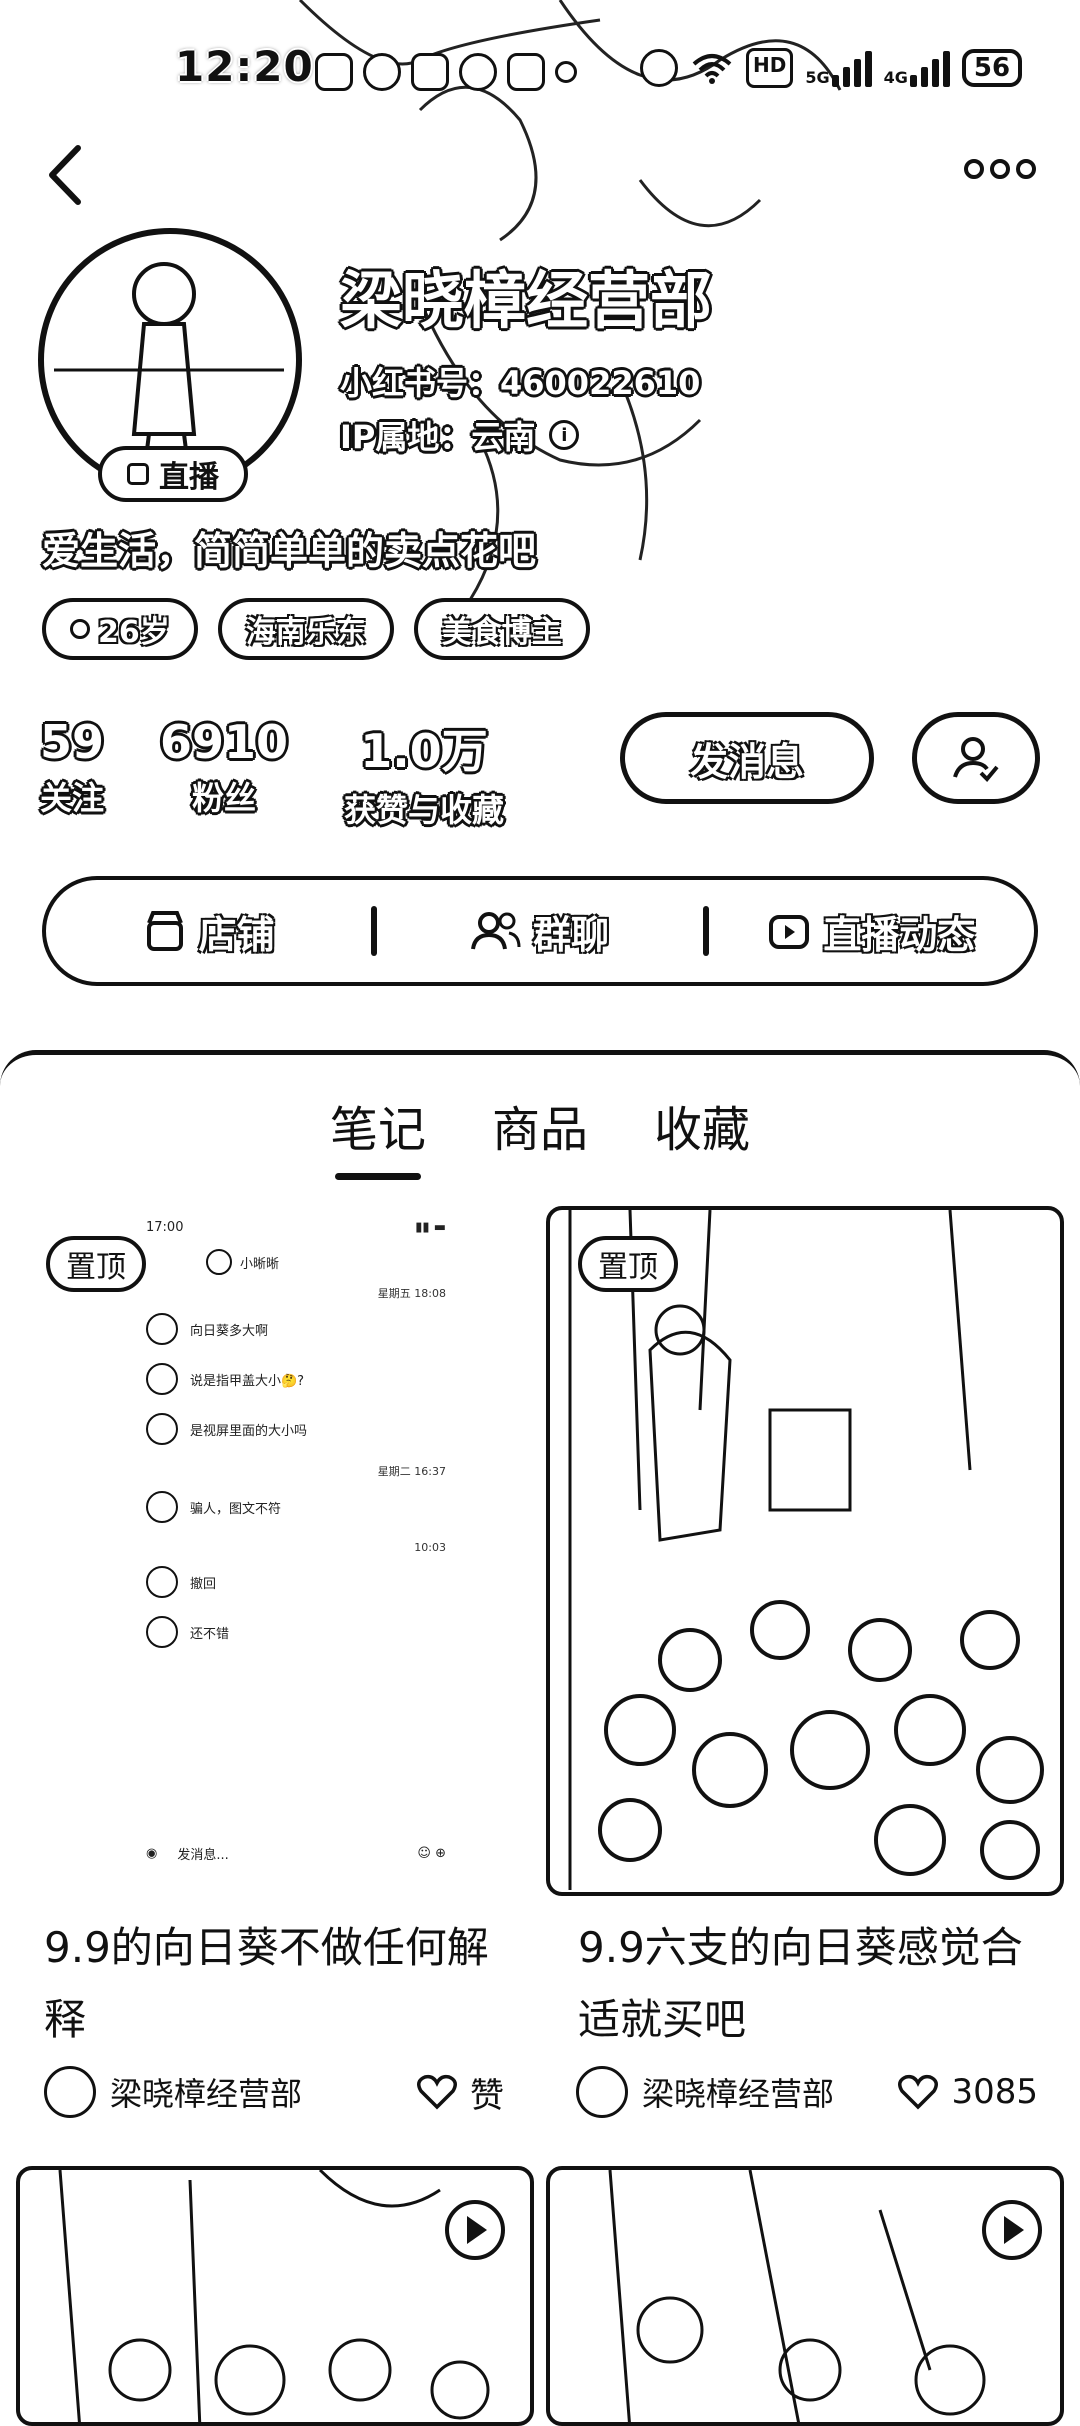  What do you see at coordinates (189, 477) in the screenshot?
I see `live-label: 直播` at bounding box center [189, 477].